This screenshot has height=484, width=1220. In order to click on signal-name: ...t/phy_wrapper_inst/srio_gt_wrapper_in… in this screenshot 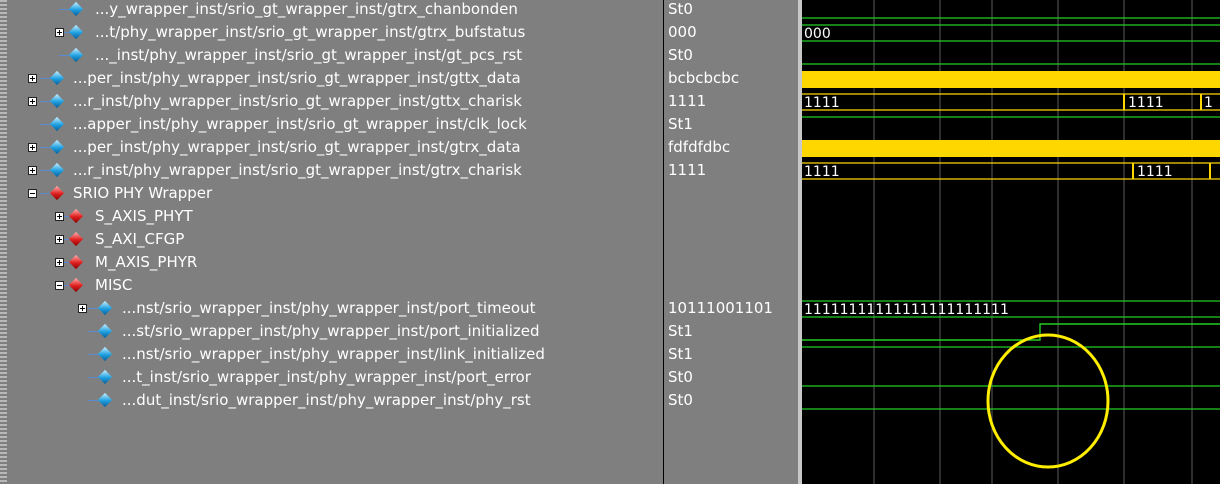, I will do `click(310, 32)`.